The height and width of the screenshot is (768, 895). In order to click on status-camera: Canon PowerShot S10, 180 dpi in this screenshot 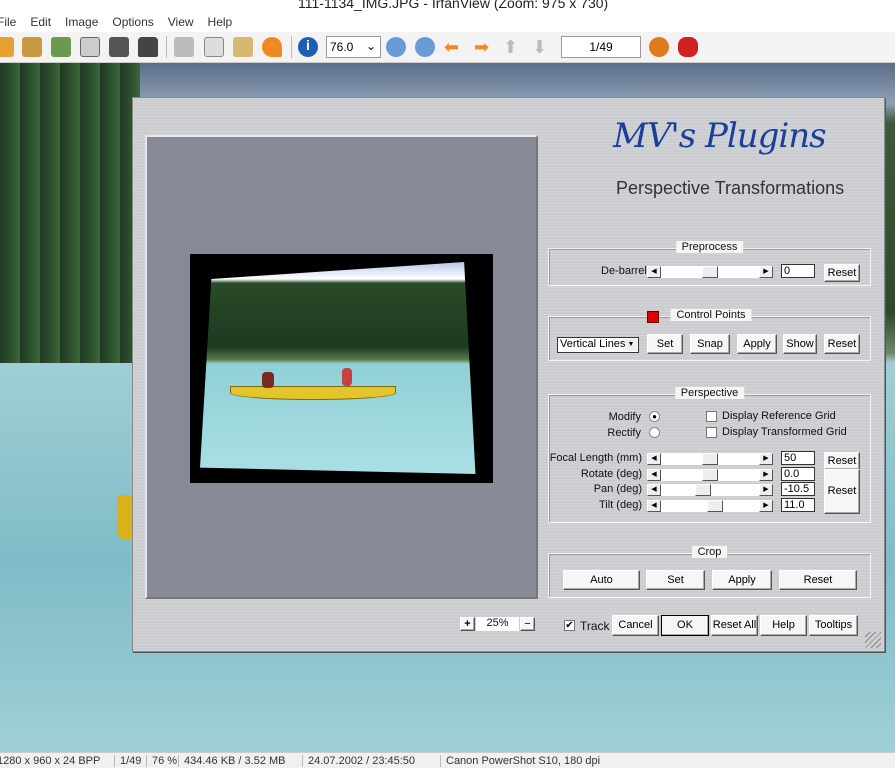, I will do `click(520, 761)`.